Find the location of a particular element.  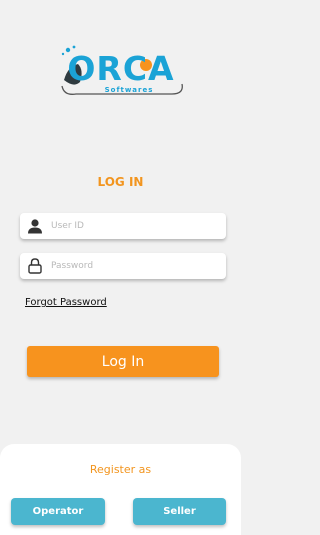

register-seller-button: Seller is located at coordinates (179, 511).